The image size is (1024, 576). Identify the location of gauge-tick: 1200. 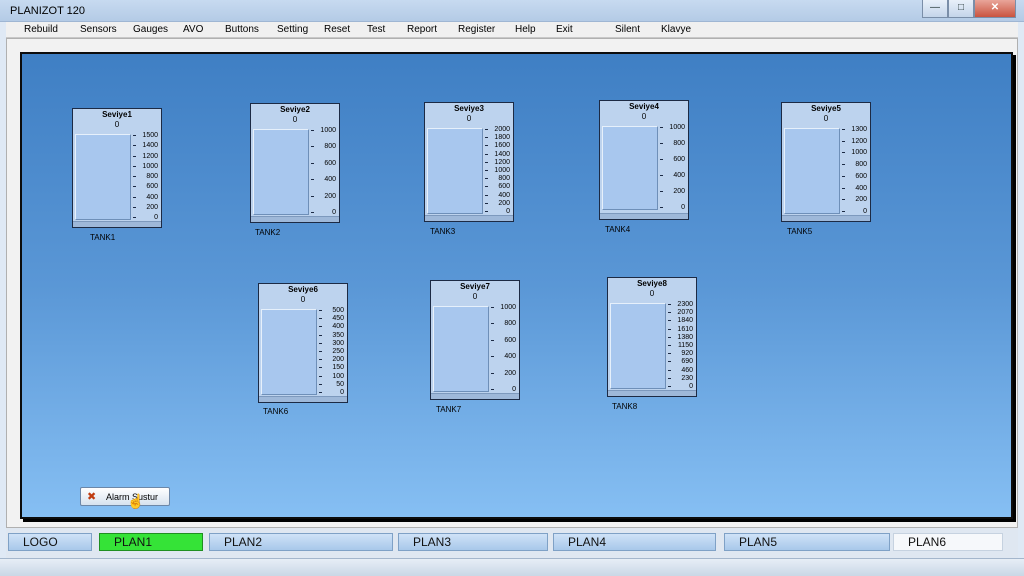
(146, 156).